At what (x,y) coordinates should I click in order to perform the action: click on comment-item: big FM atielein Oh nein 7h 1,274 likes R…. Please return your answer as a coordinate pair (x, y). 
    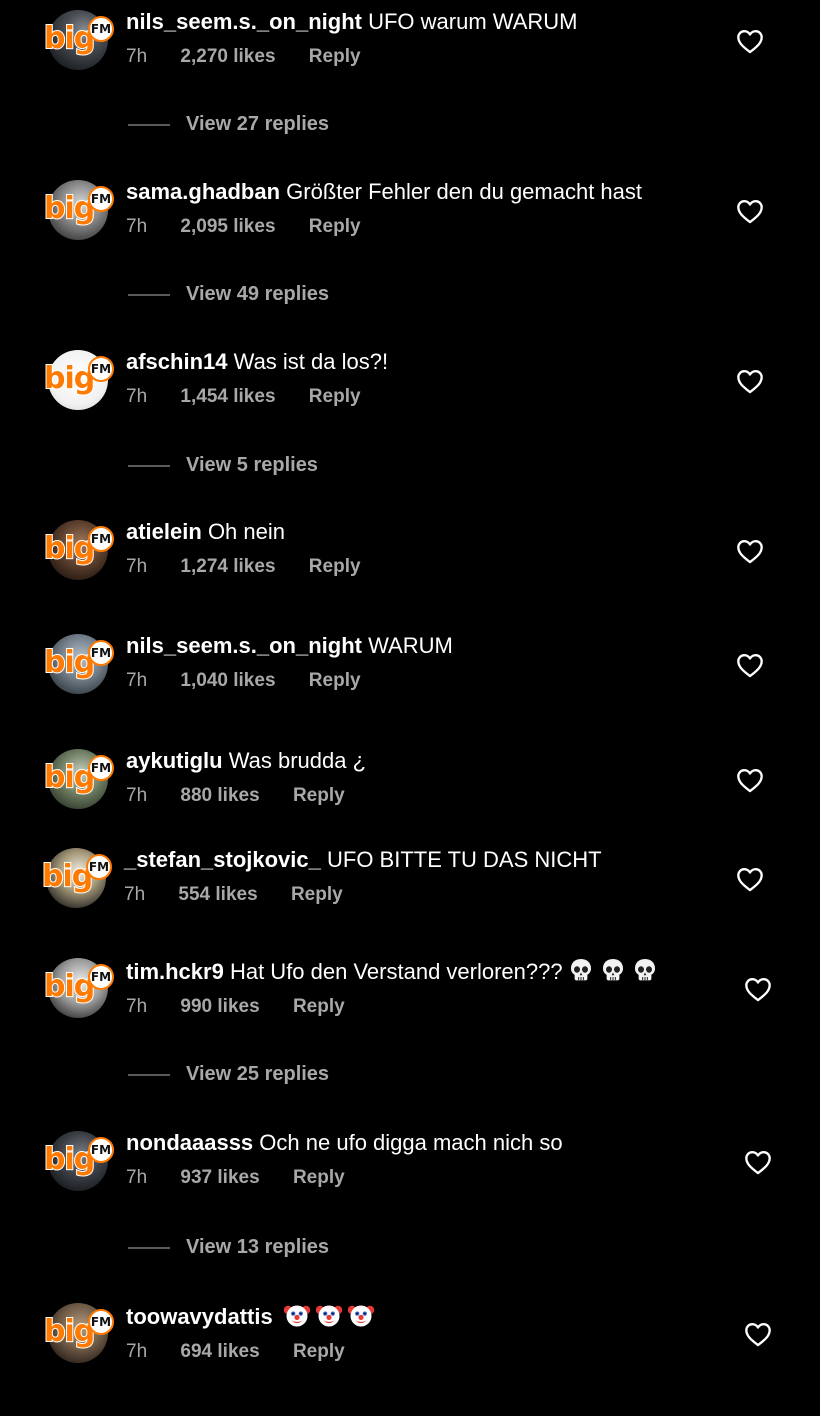
    Looking at the image, I should click on (410, 553).